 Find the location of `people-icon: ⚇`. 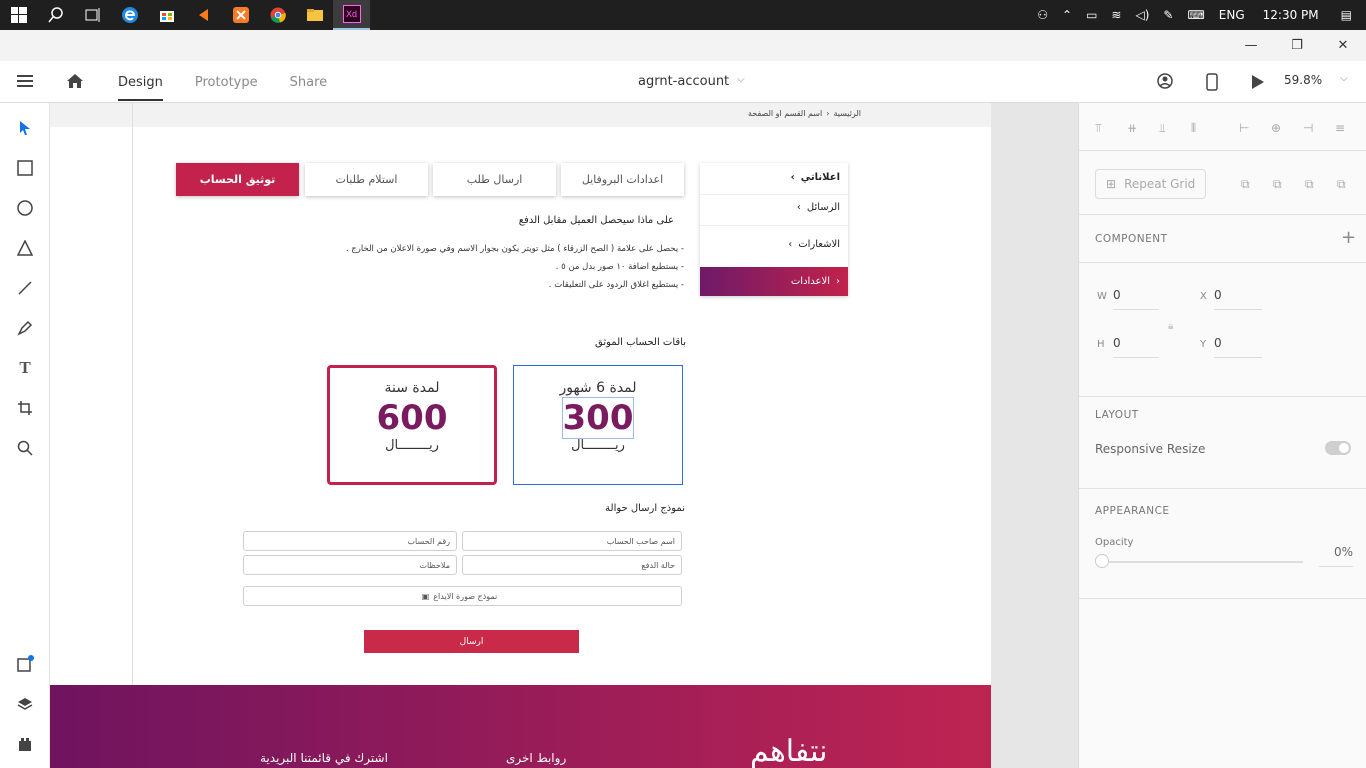

people-icon: ⚇ is located at coordinates (1042, 15).